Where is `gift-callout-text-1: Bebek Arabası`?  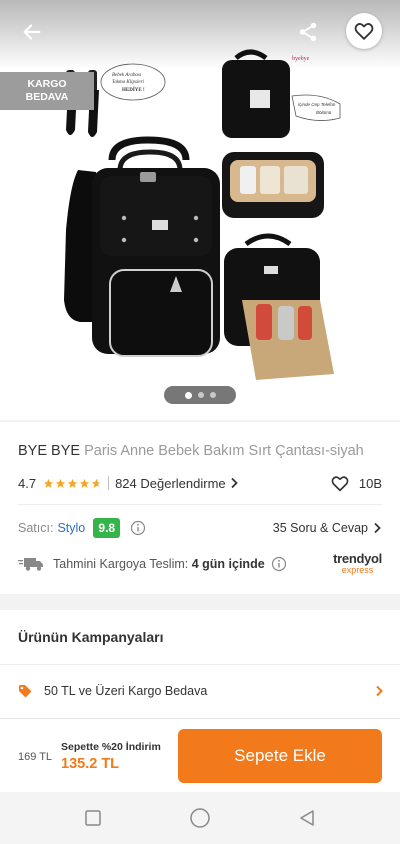 gift-callout-text-1: Bebek Arabası is located at coordinates (127, 75).